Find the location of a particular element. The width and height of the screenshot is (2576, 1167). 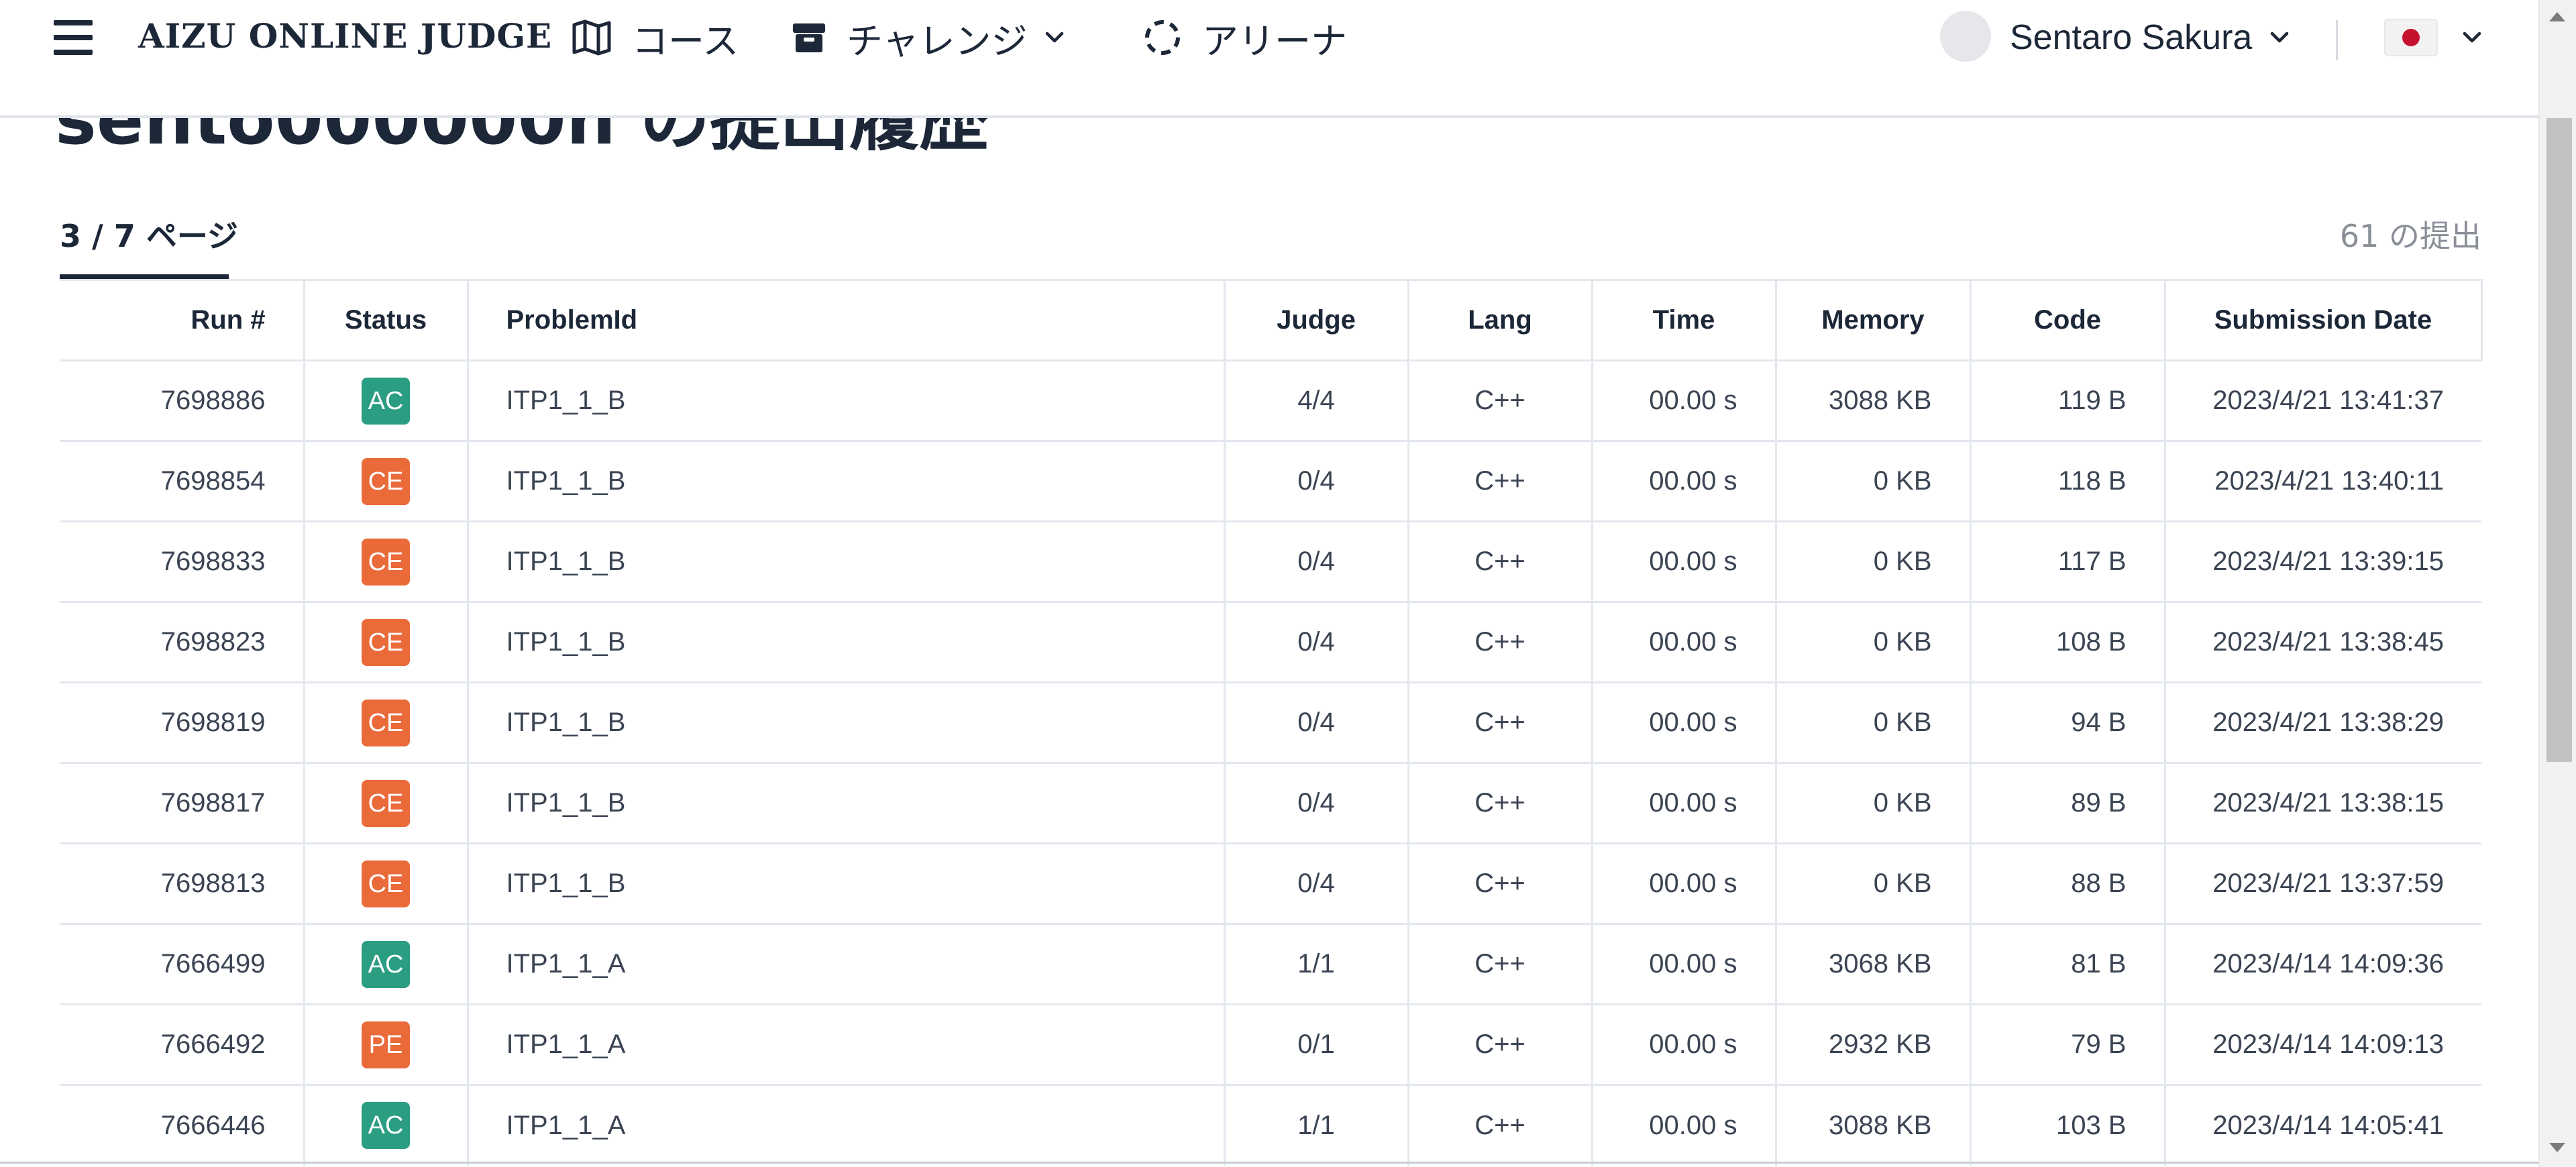

nav-challenge: チャレンジ is located at coordinates (938, 37).